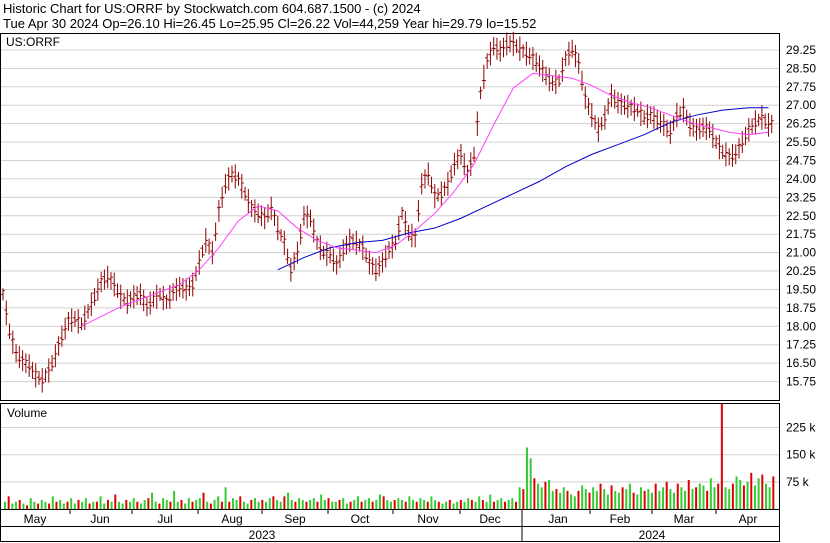 The width and height of the screenshot is (830, 543). Describe the element at coordinates (801, 68) in the screenshot. I see `price-tick-label: 28.50` at that location.